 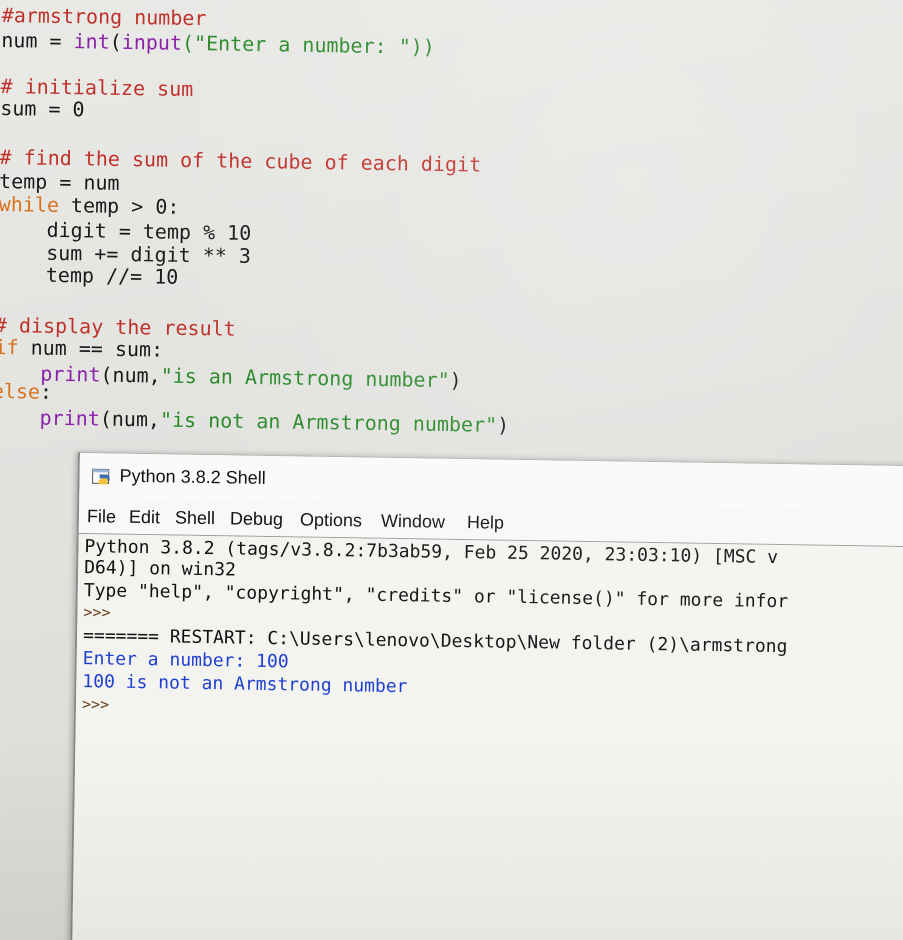 I want to click on code-line-6: temp = num, so click(x=60, y=182).